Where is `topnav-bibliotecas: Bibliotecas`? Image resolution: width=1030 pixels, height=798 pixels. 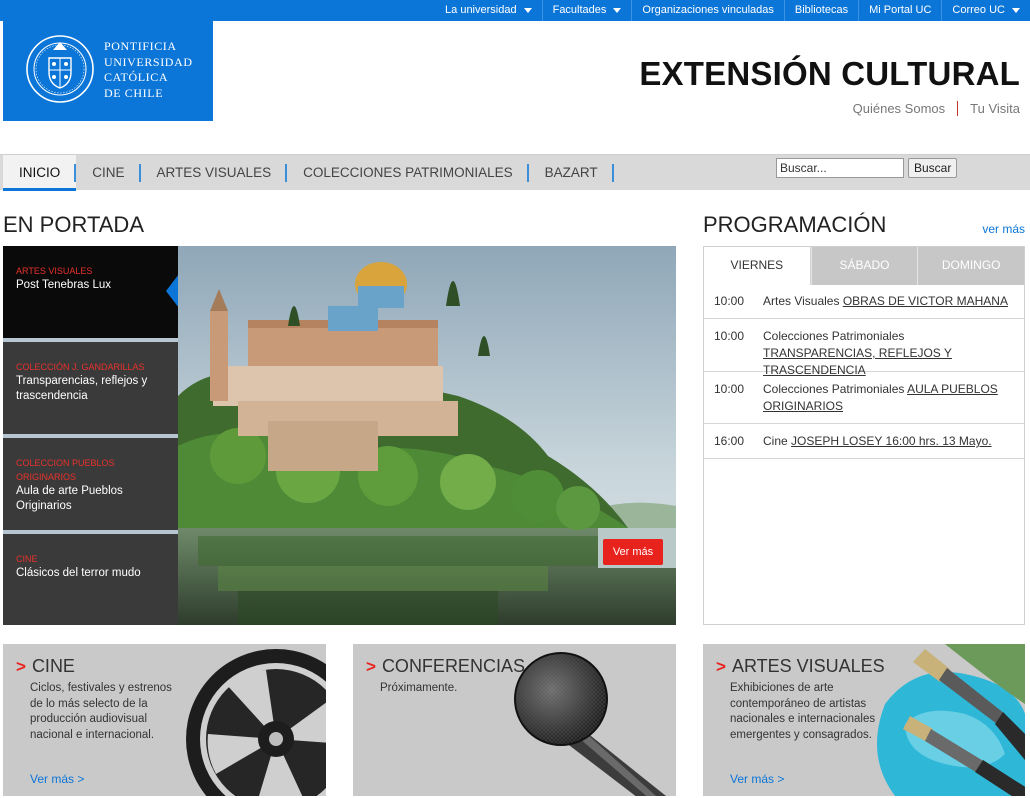 topnav-bibliotecas: Bibliotecas is located at coordinates (820, 10).